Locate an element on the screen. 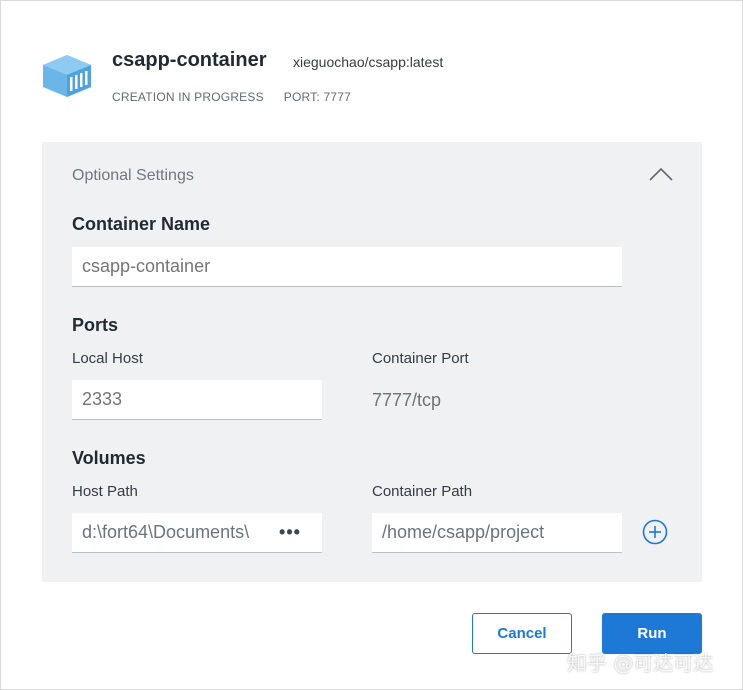  host-path-field: ••• is located at coordinates (197, 533).